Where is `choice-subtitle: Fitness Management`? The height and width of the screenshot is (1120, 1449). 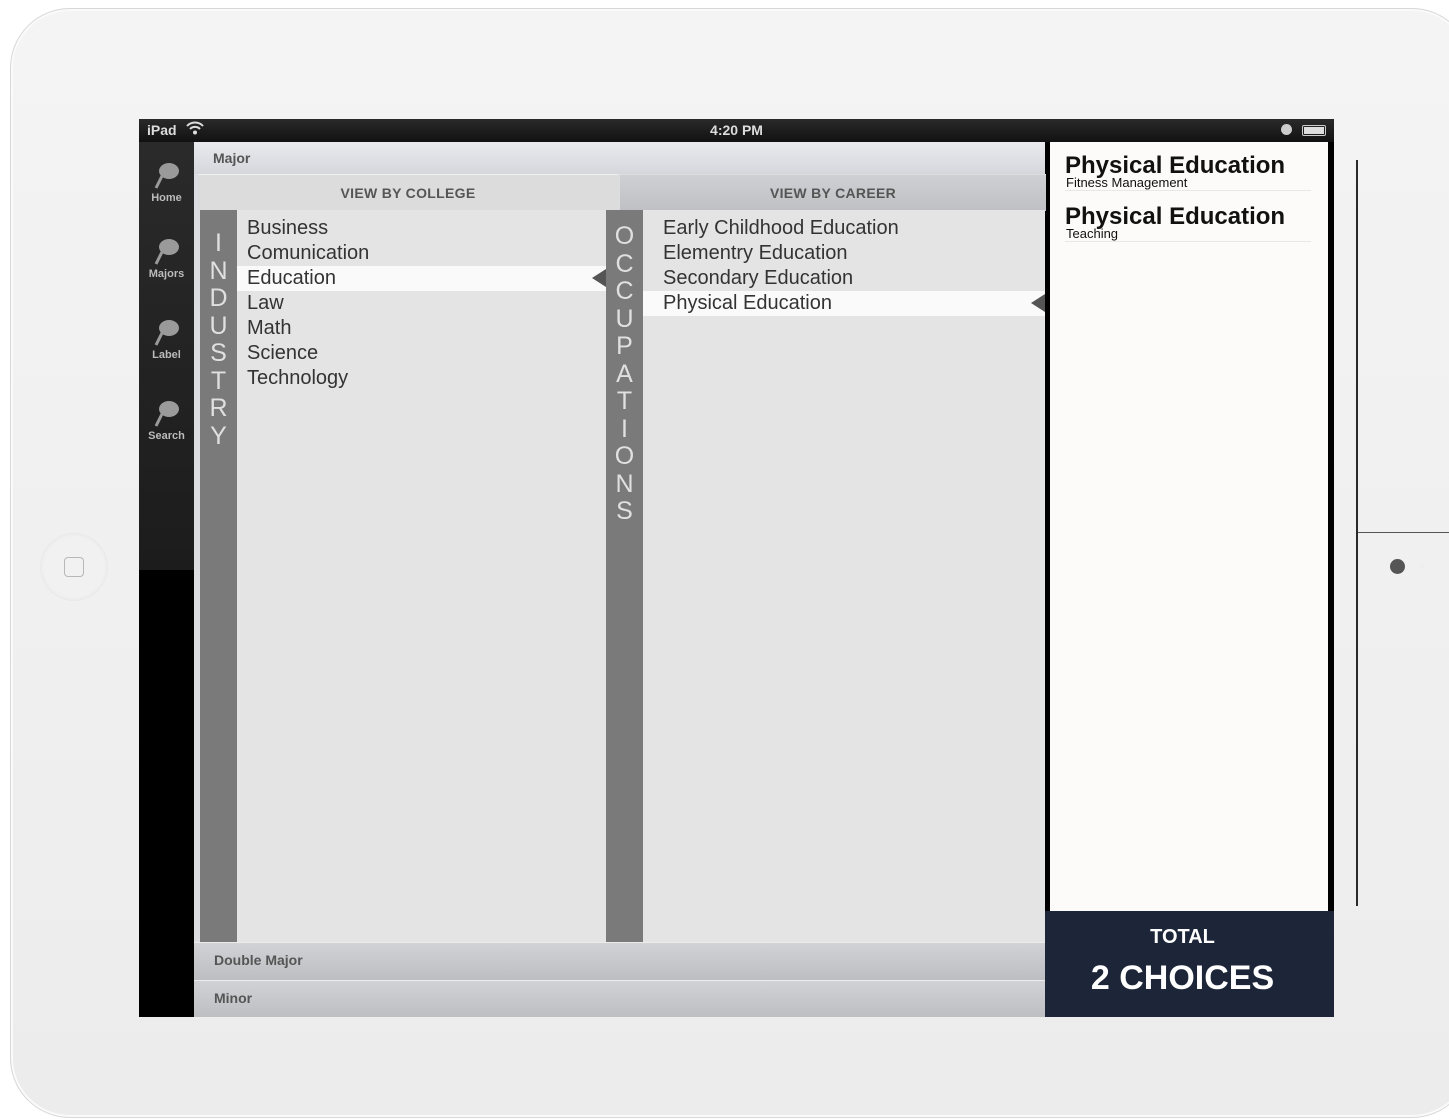
choice-subtitle: Fitness Management is located at coordinates (1127, 182).